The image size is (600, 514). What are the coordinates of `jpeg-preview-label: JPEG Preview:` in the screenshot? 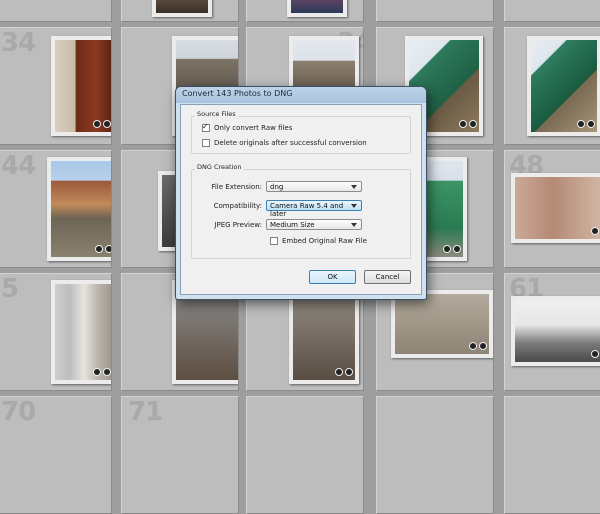 It's located at (238, 224).